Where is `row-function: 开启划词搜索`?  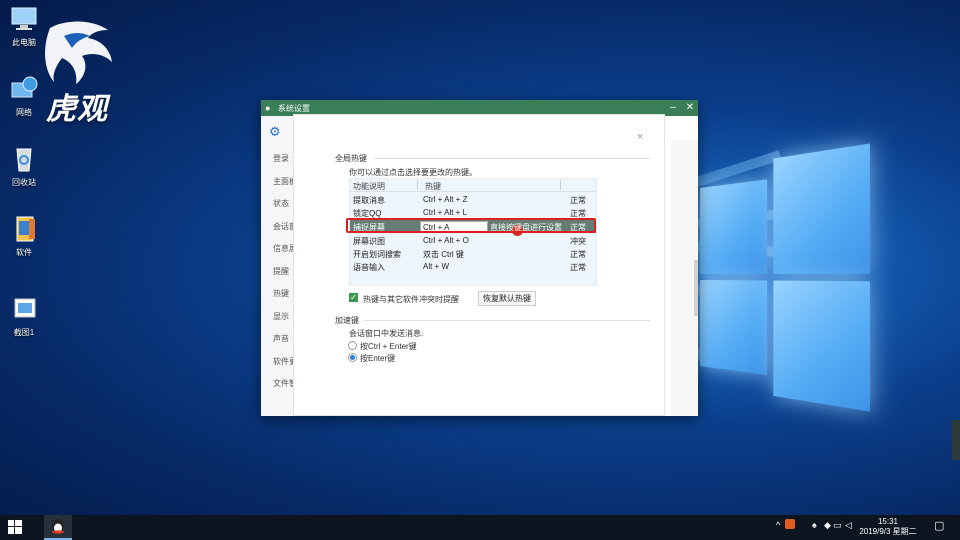
row-function: 开启划词搜索 is located at coordinates (377, 254).